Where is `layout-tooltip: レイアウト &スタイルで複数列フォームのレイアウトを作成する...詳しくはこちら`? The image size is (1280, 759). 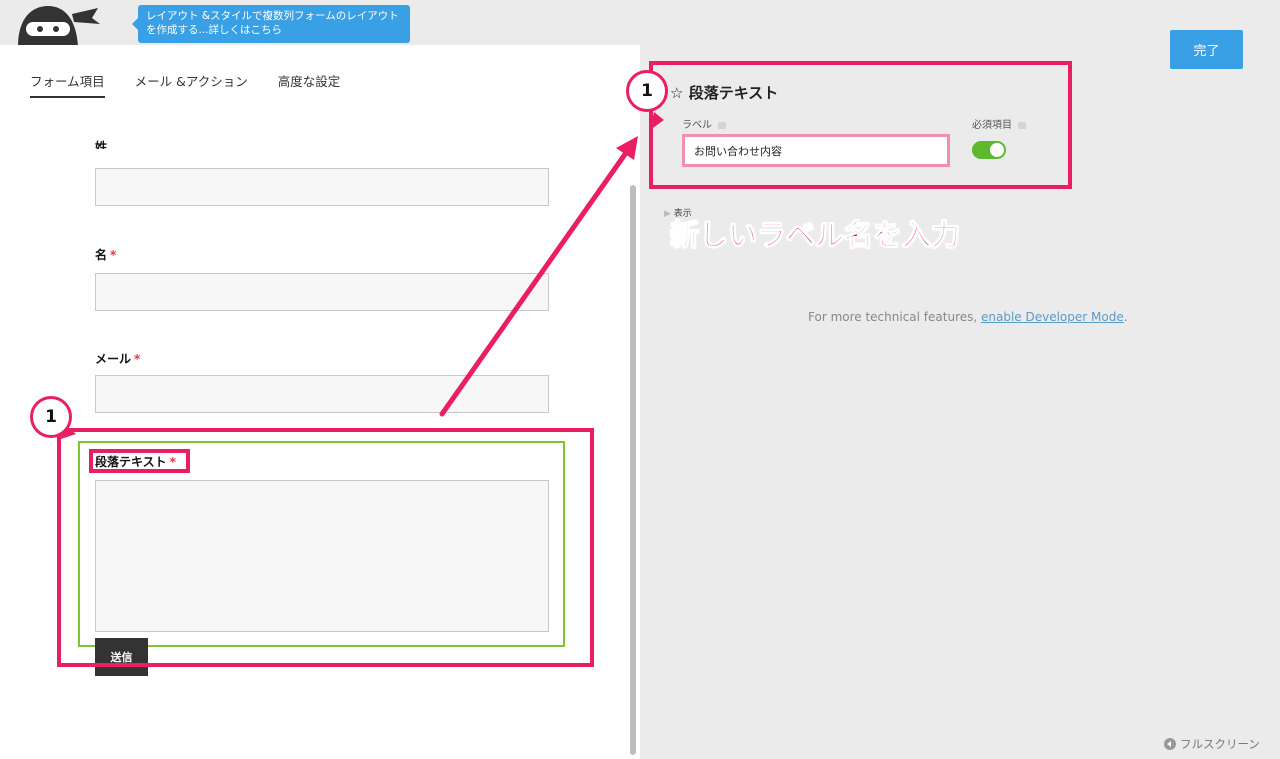
layout-tooltip: レイアウト &スタイルで複数列フォームのレイアウトを作成する...詳しくはこちら is located at coordinates (271, 24).